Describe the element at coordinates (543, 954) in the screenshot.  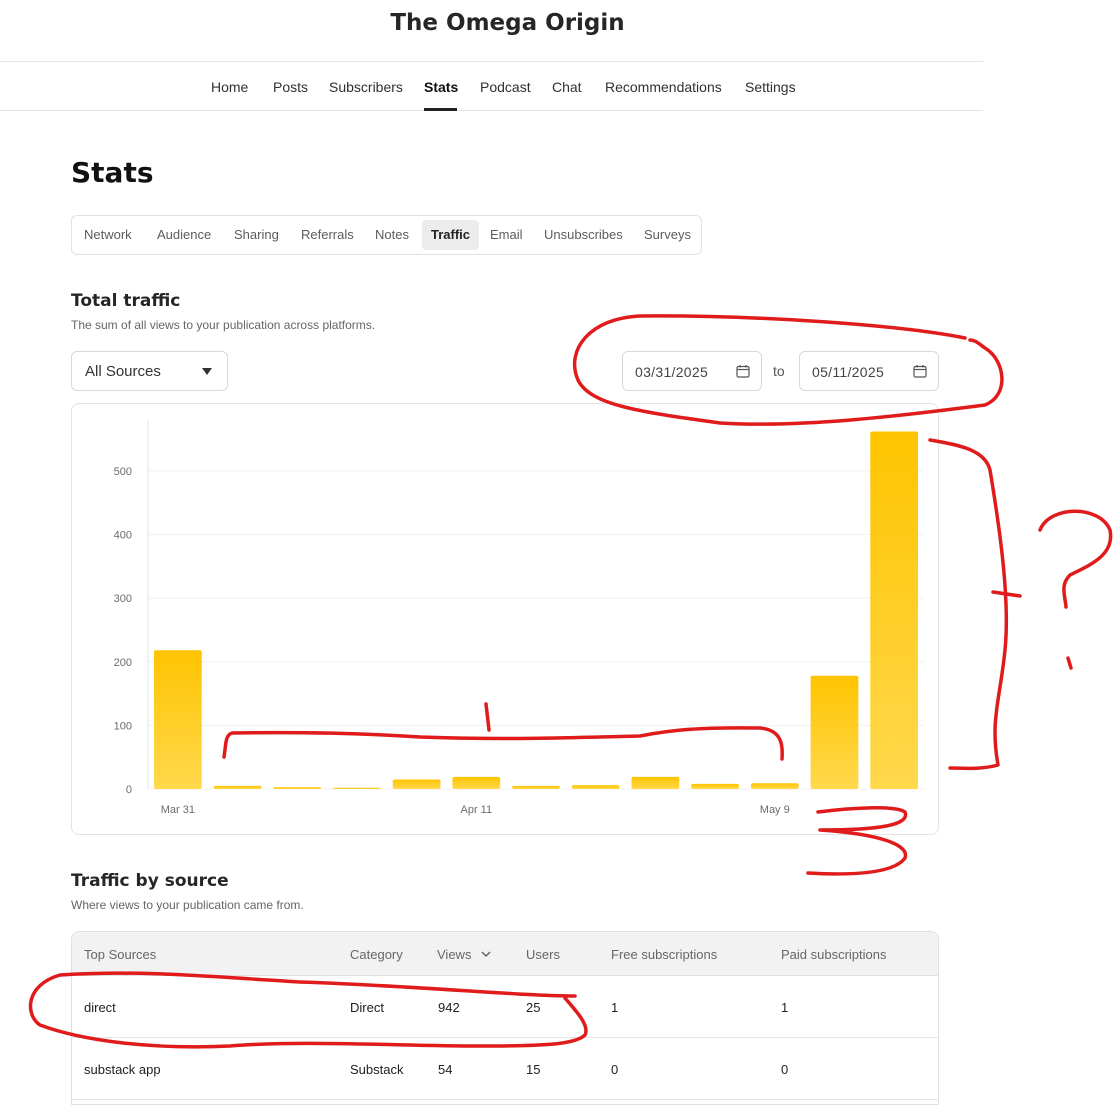
I see `column-header-users: Users` at that location.